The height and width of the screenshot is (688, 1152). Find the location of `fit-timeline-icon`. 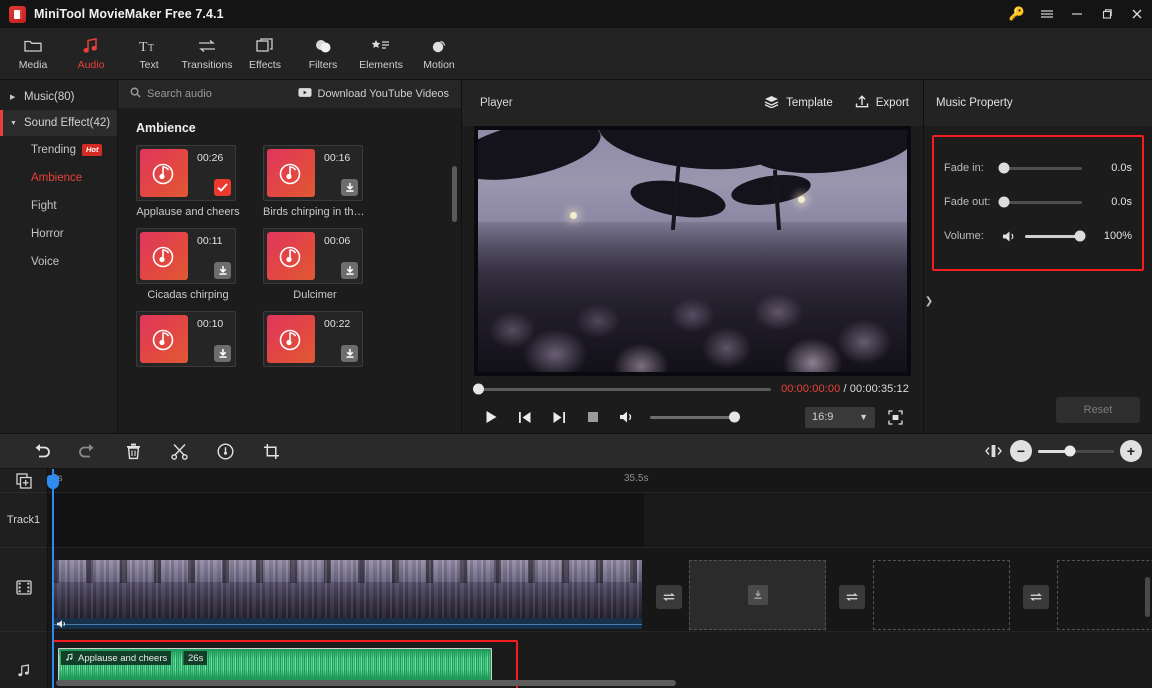

fit-timeline-icon is located at coordinates (993, 451).